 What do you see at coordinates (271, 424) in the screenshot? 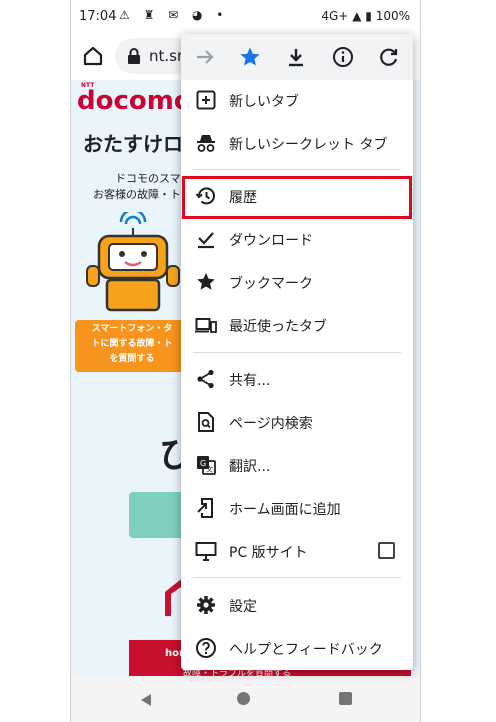
I see `menu-item-label: ページ内検索` at bounding box center [271, 424].